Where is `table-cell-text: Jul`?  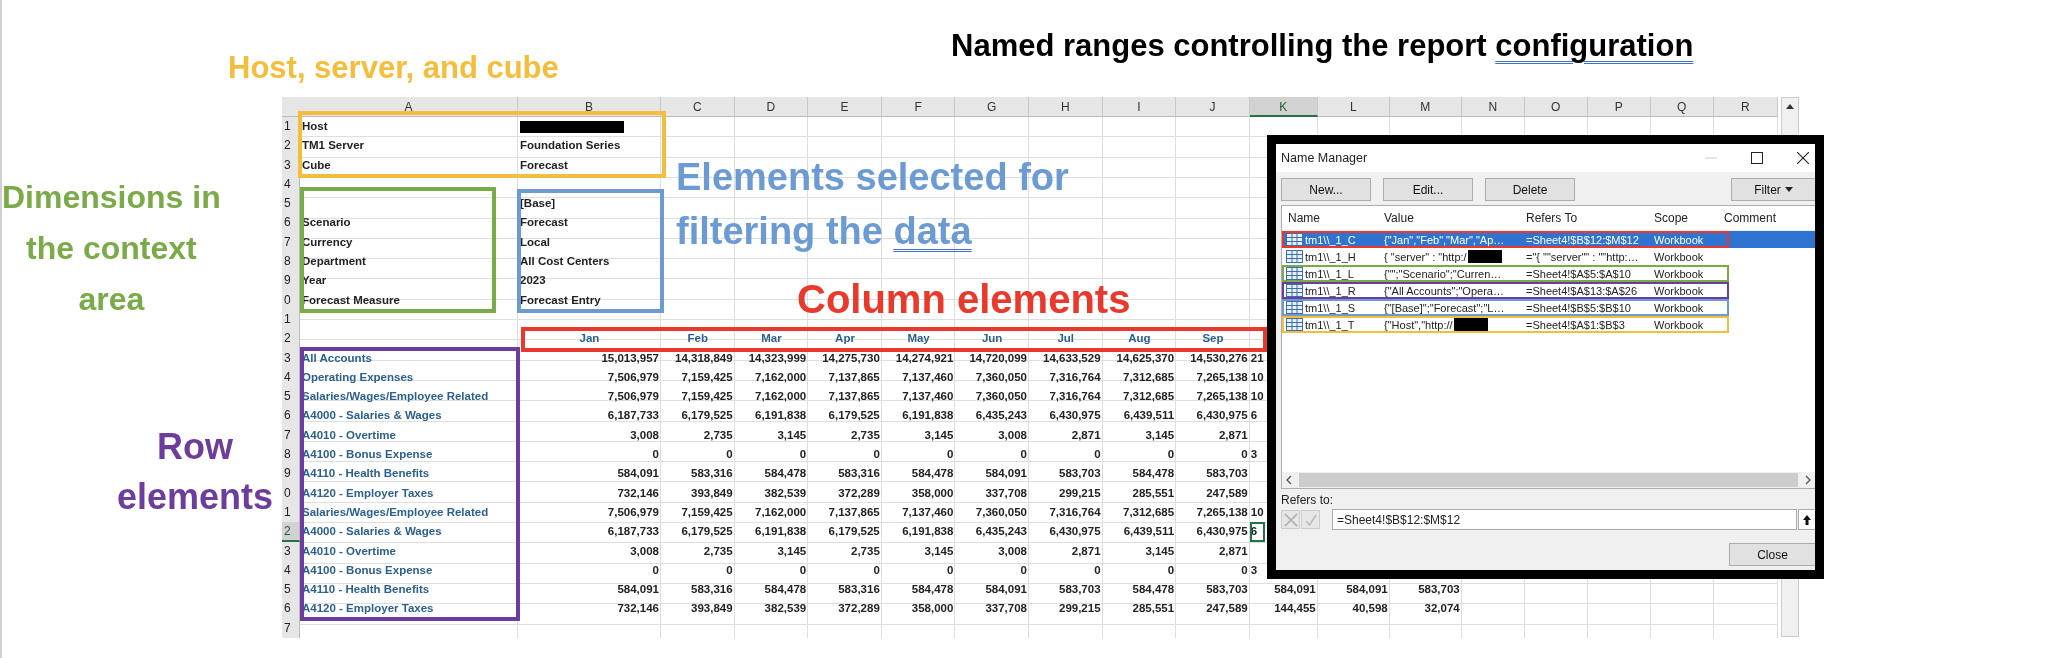 table-cell-text: Jul is located at coordinates (1066, 339).